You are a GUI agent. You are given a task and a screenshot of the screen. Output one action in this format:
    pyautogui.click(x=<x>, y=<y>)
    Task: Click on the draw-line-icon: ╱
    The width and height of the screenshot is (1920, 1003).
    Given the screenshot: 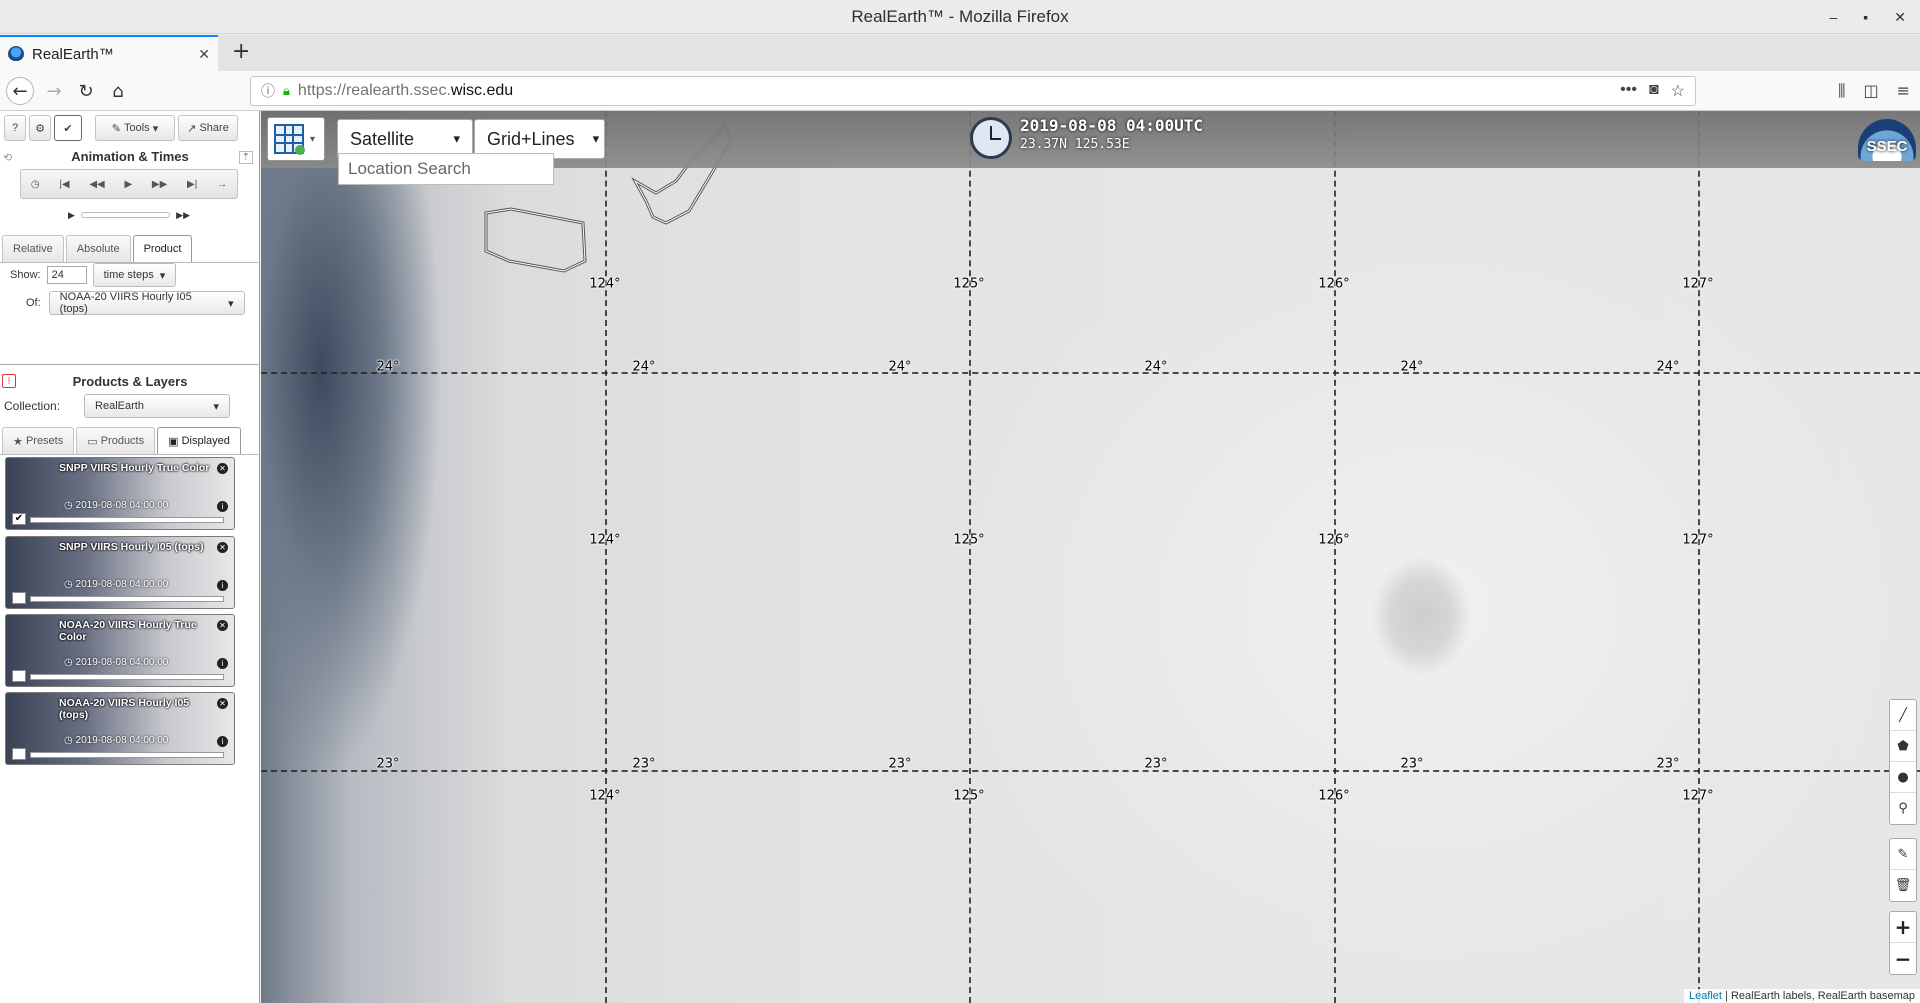 What is the action you would take?
    pyautogui.click(x=1903, y=715)
    